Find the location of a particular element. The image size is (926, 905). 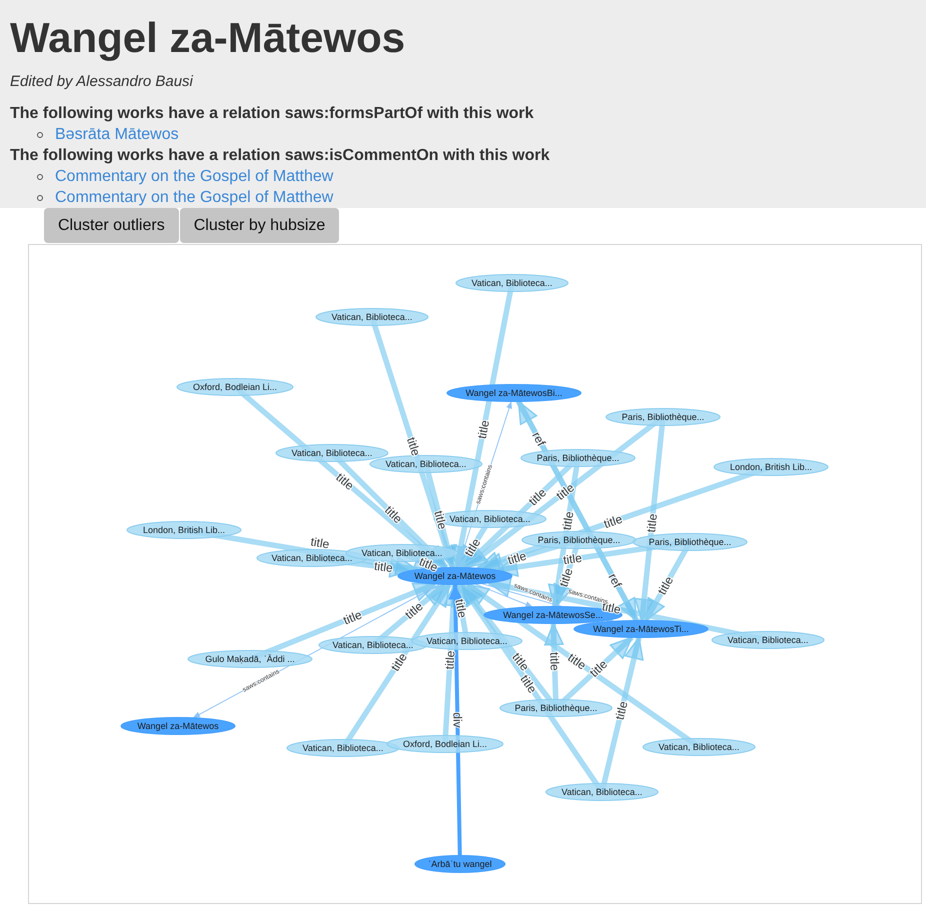

graph-node: Wangel za-Mātewos is located at coordinates (178, 726).